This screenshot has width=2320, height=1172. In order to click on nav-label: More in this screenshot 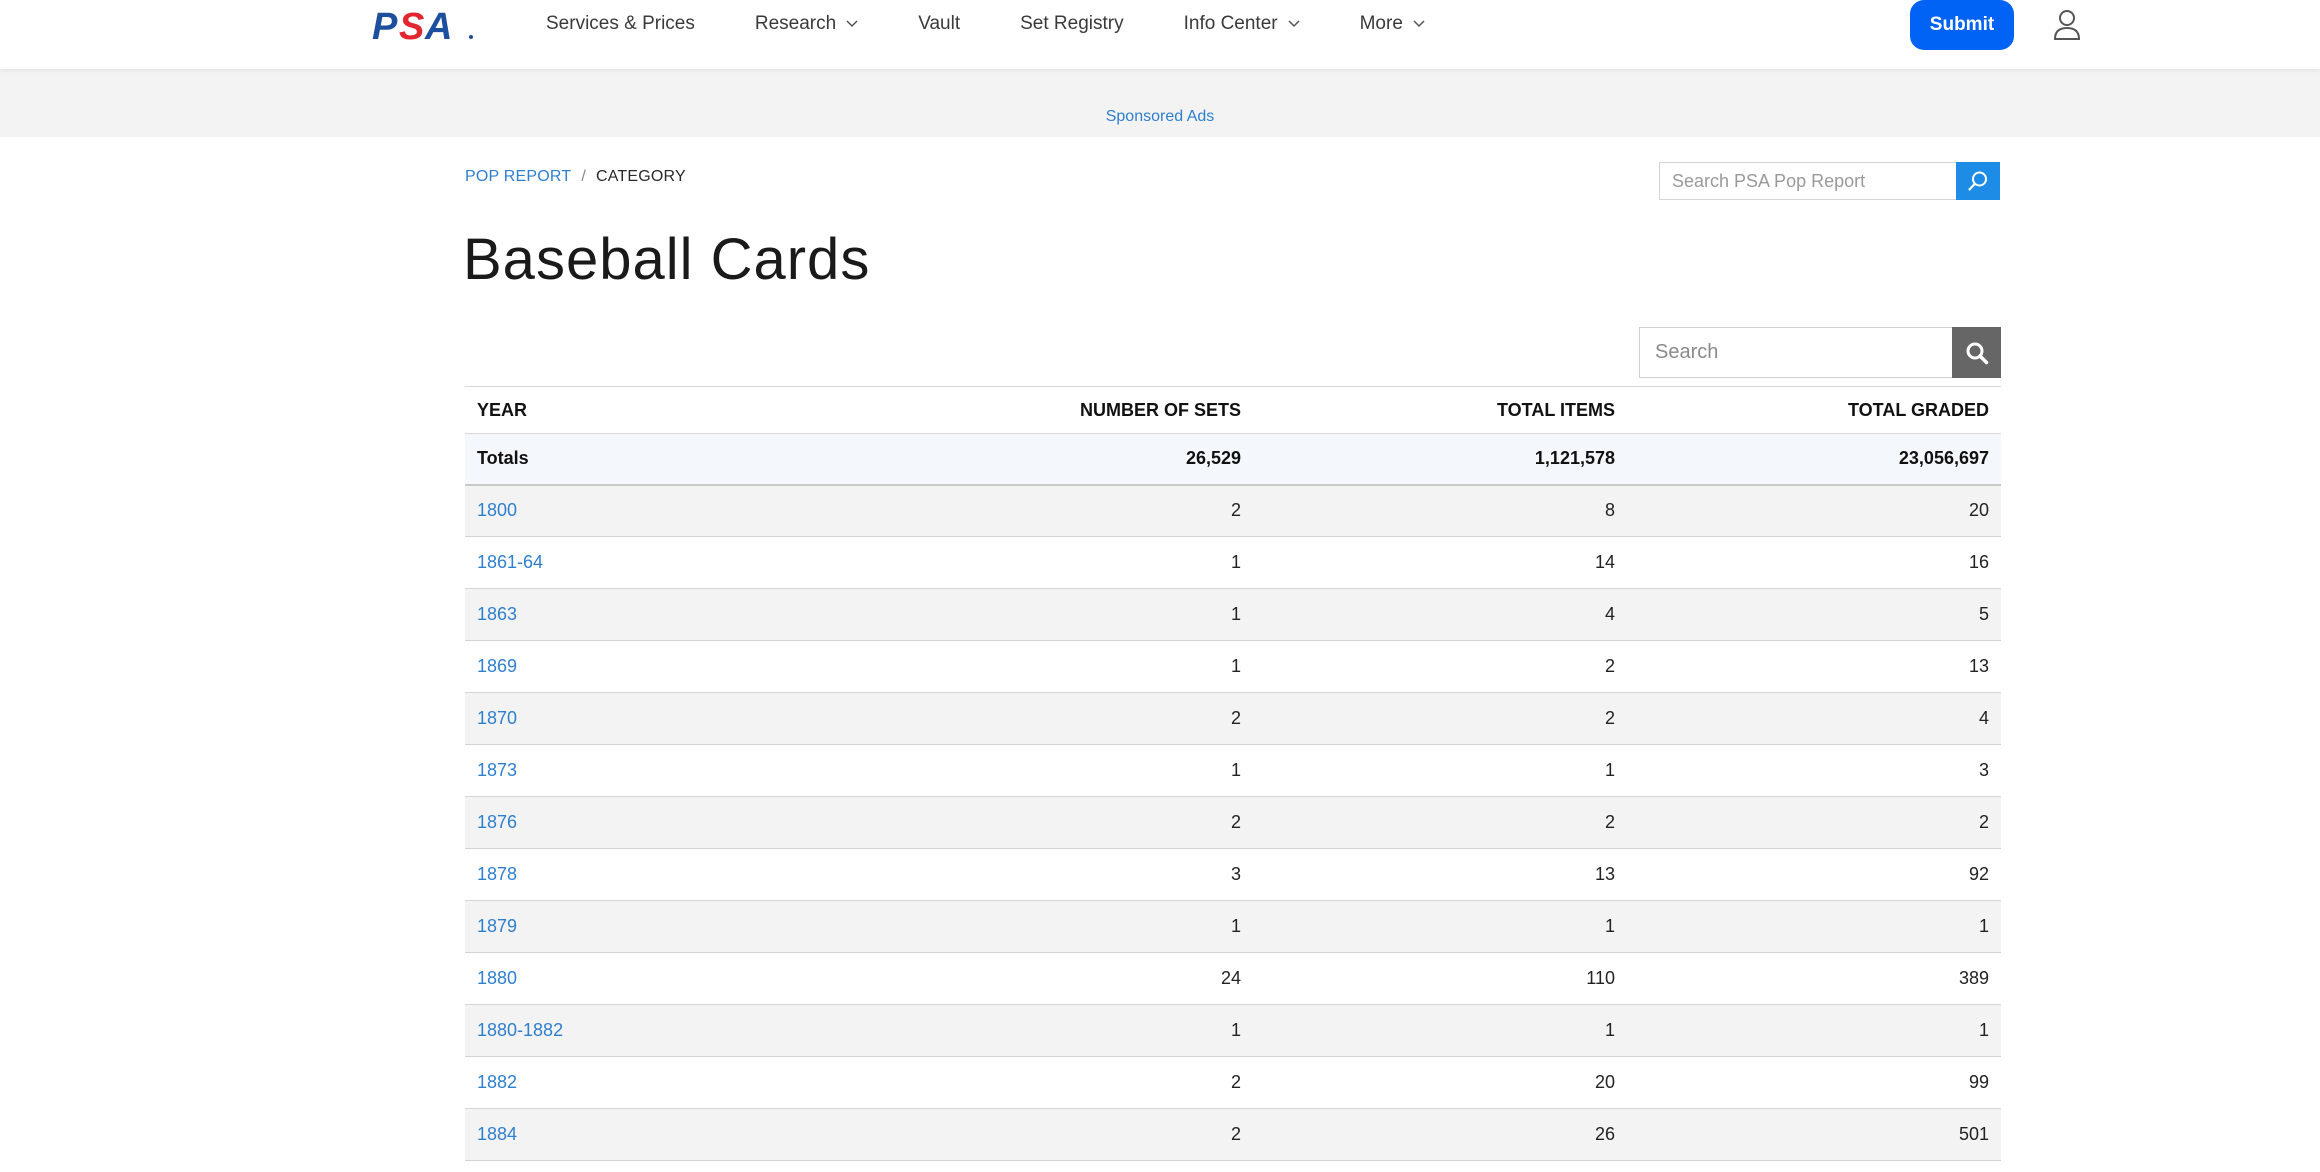, I will do `click(1381, 23)`.